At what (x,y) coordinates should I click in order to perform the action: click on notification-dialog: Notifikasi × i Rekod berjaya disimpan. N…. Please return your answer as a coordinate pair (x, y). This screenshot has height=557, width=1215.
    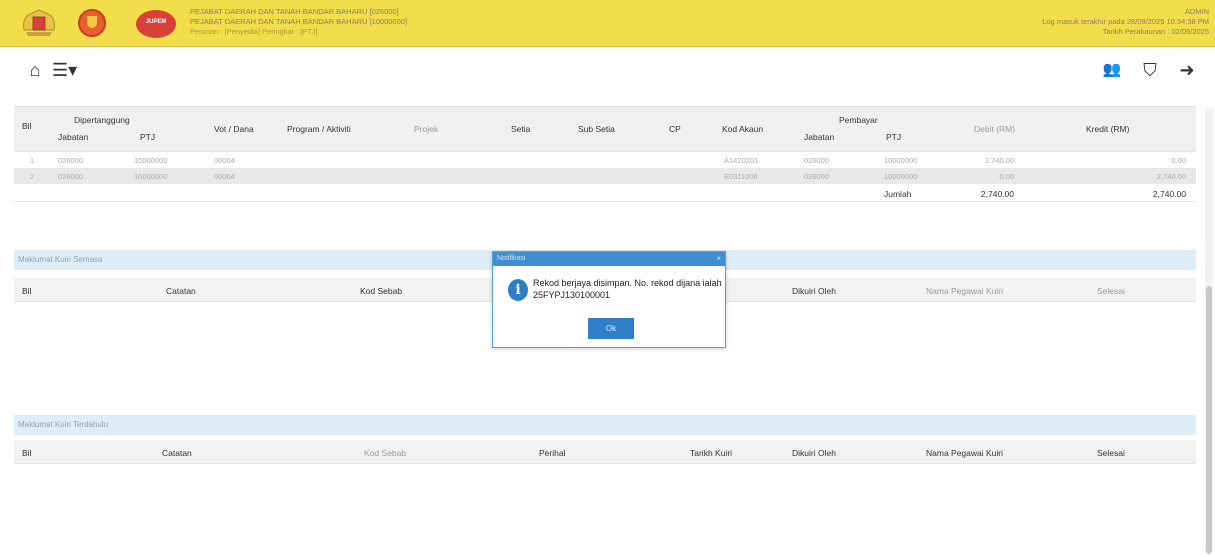
    Looking at the image, I should click on (609, 299).